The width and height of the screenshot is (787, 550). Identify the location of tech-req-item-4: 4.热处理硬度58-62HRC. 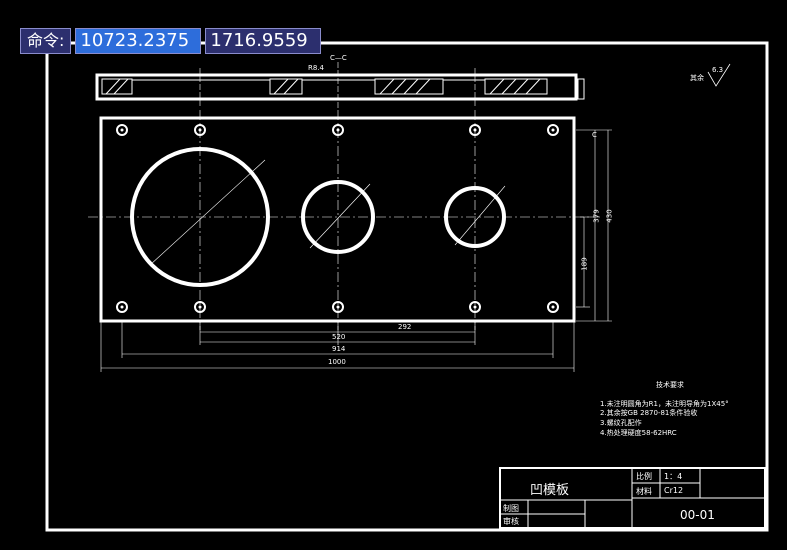
(638, 433).